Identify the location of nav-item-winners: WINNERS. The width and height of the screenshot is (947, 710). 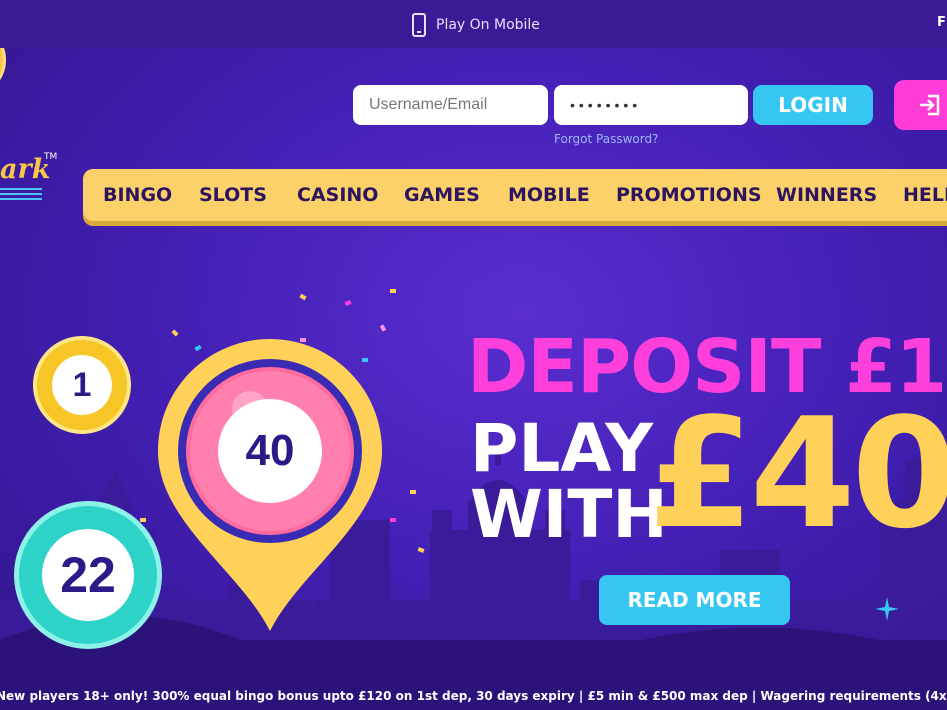
(826, 195).